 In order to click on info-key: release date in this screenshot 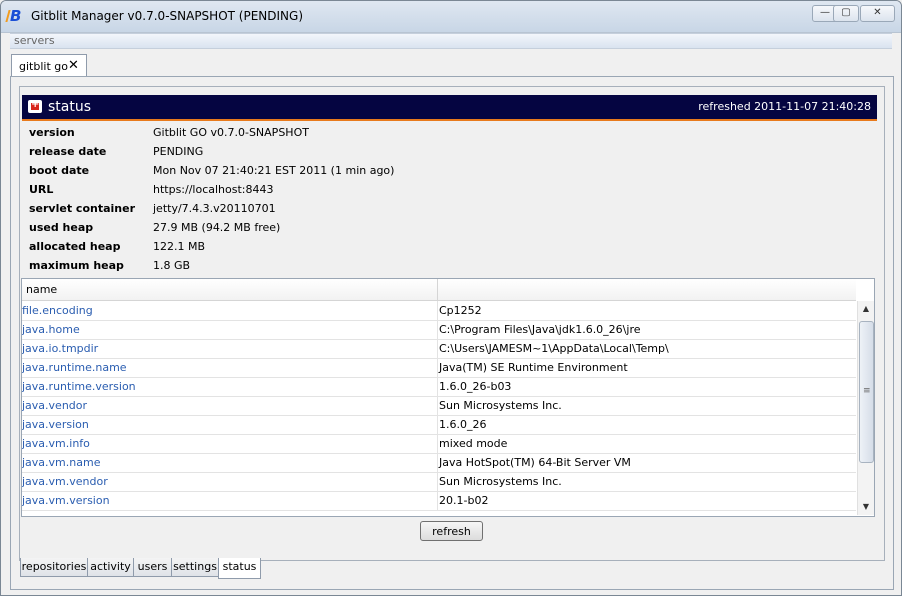, I will do `click(68, 151)`.